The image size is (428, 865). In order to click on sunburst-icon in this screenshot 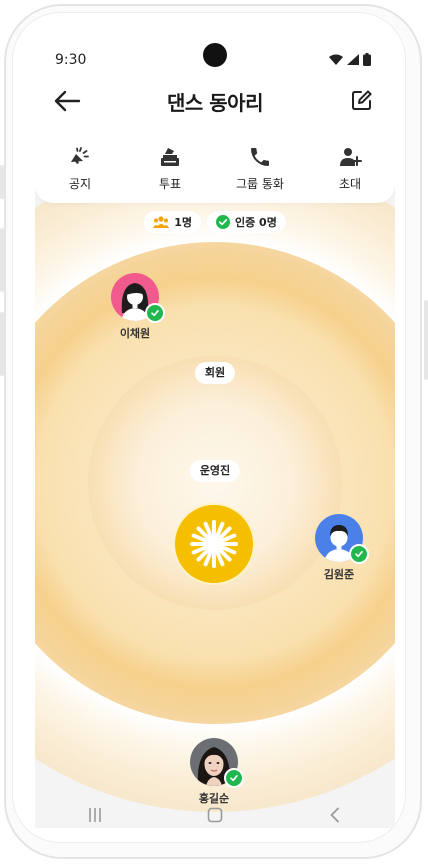, I will do `click(214, 544)`.